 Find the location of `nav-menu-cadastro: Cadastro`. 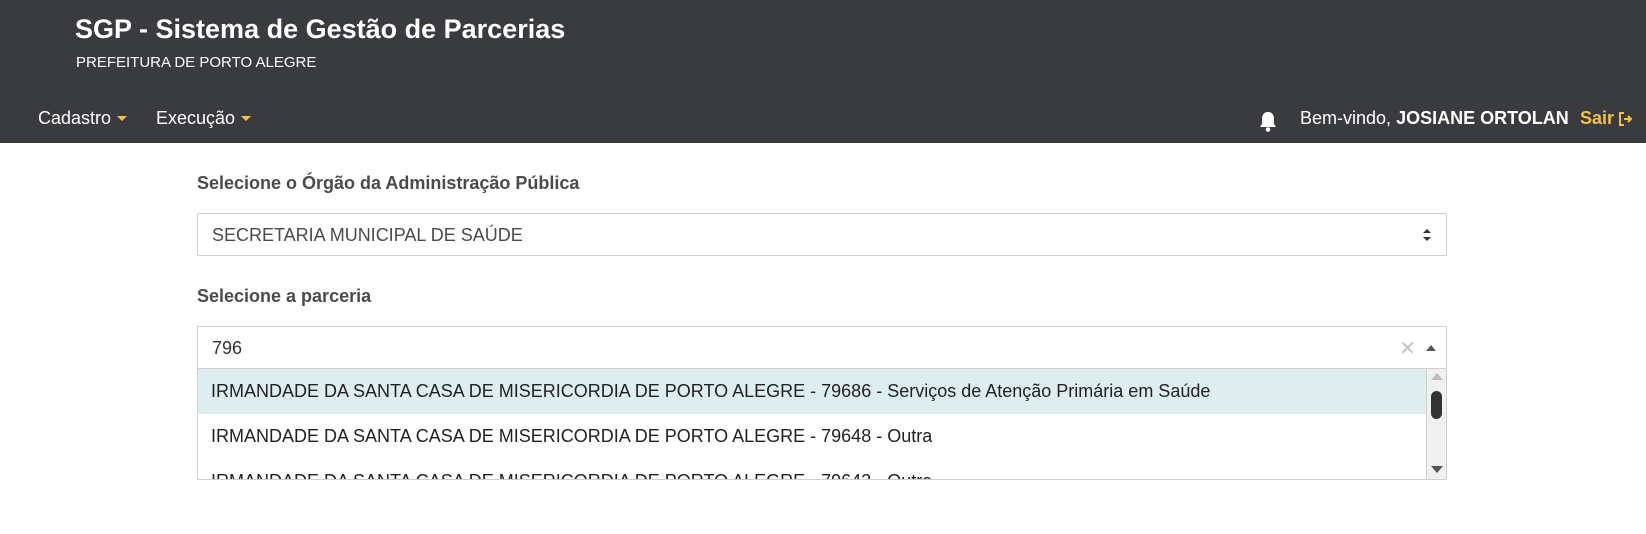

nav-menu-cadastro: Cadastro is located at coordinates (83, 118).